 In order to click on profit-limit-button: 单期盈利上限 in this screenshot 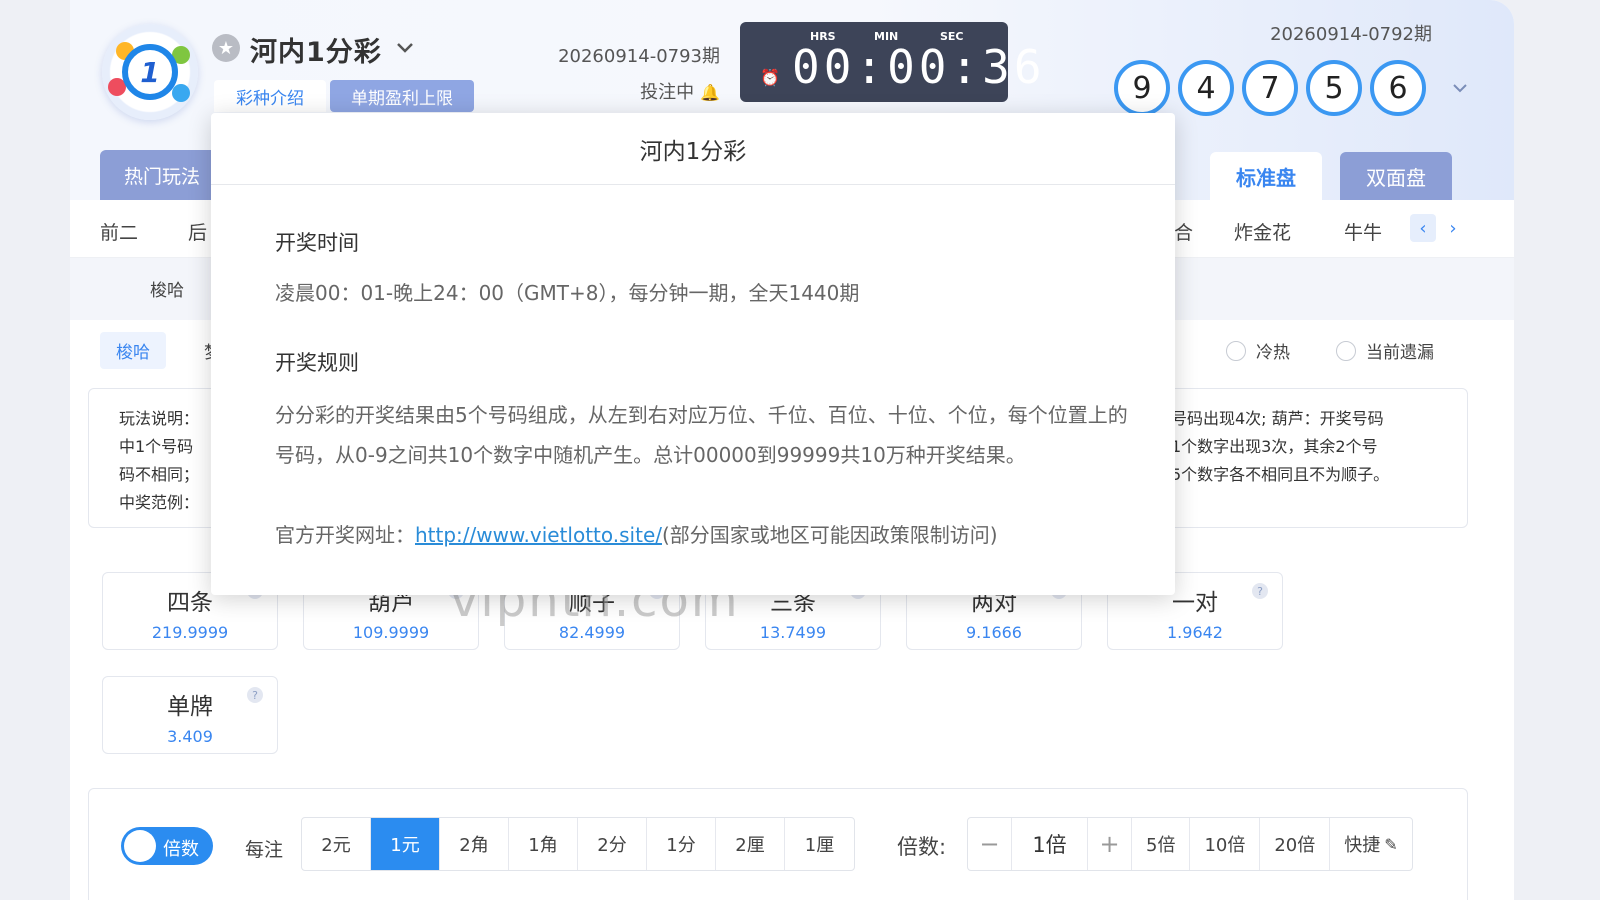, I will do `click(402, 96)`.